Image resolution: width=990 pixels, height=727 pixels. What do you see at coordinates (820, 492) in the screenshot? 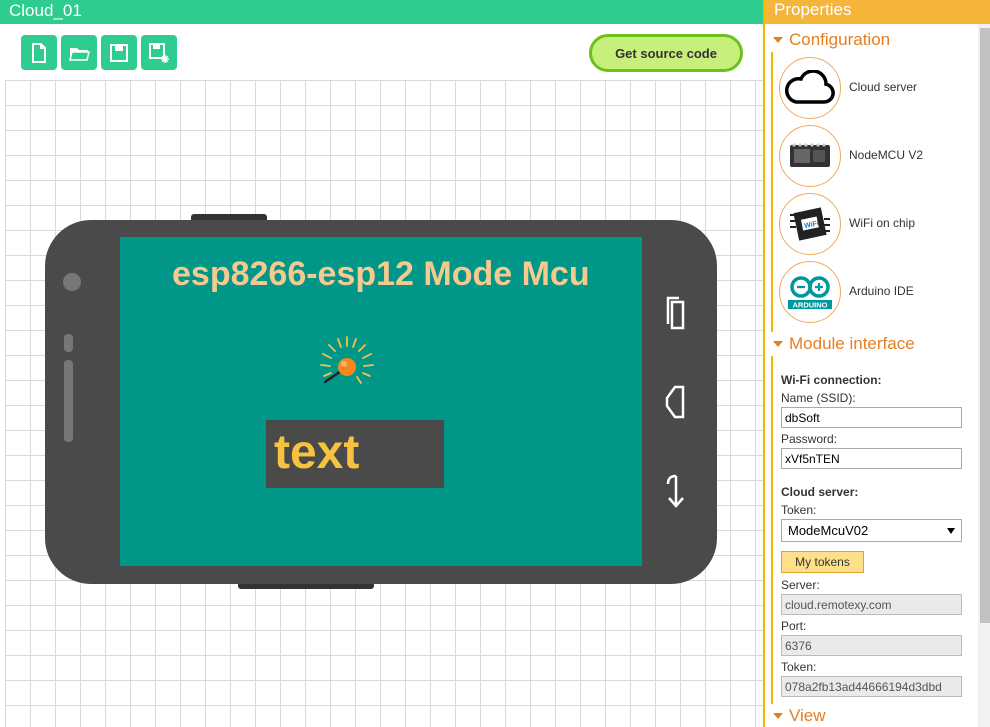
I see `cloud-server-heading: Cloud server:` at bounding box center [820, 492].